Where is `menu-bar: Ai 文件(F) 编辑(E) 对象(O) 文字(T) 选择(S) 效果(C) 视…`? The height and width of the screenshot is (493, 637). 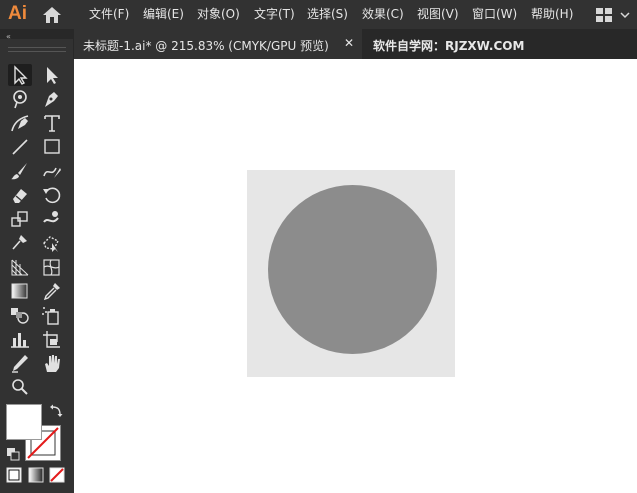 menu-bar: Ai 文件(F) 编辑(E) 对象(O) 文字(T) 选择(S) 效果(C) 视… is located at coordinates (318, 14).